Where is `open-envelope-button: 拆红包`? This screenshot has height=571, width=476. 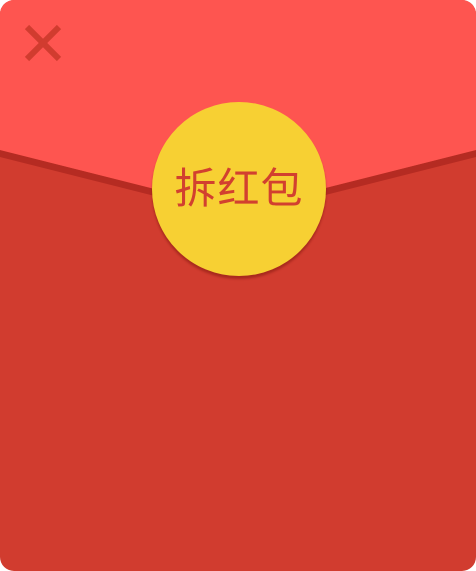 open-envelope-button: 拆红包 is located at coordinates (239, 189).